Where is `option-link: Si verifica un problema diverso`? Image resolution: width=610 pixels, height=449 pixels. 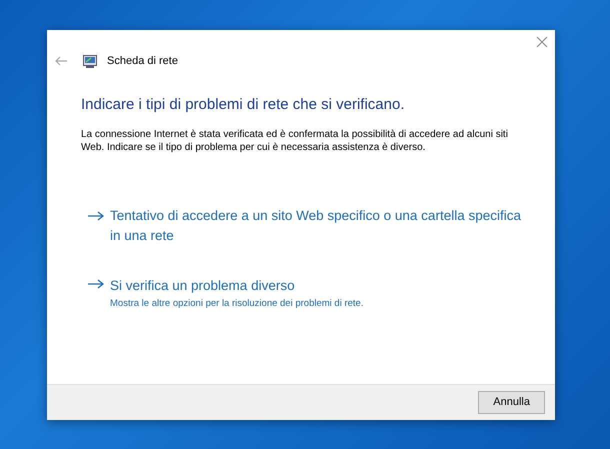 option-link: Si verifica un problema diverso is located at coordinates (202, 286).